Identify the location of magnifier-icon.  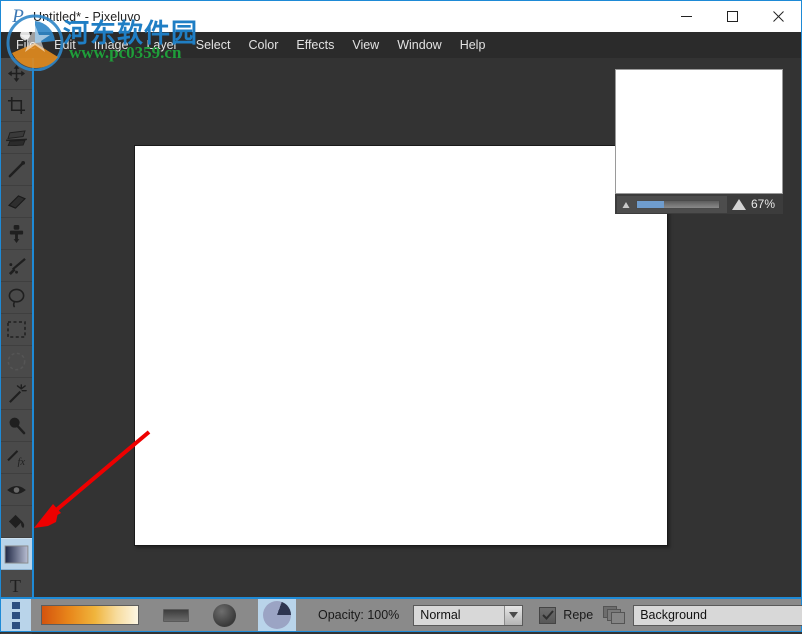
(17, 426).